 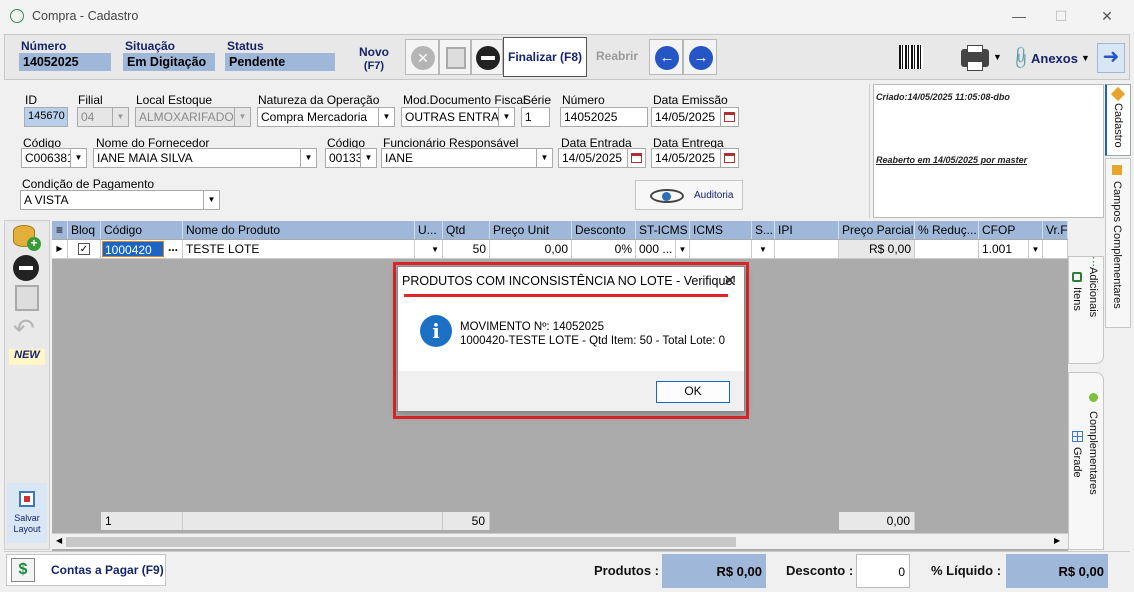 I want to click on col-header-desconto: Desconto, so click(x=604, y=230).